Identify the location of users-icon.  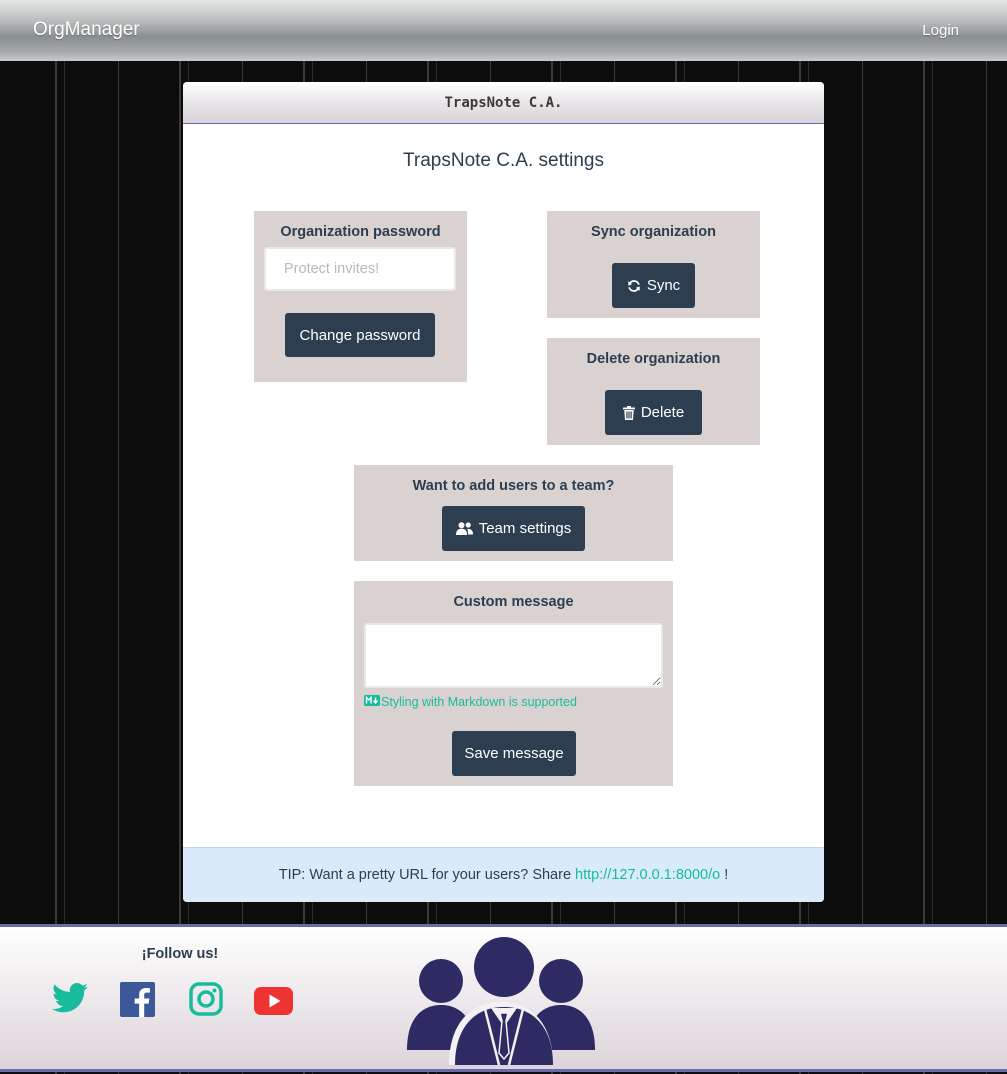
(464, 528).